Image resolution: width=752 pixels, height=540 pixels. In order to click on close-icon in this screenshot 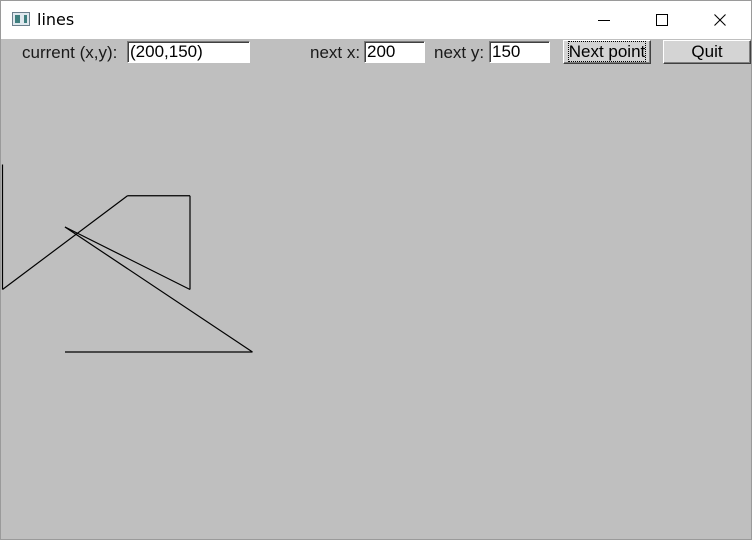, I will do `click(720, 20)`.